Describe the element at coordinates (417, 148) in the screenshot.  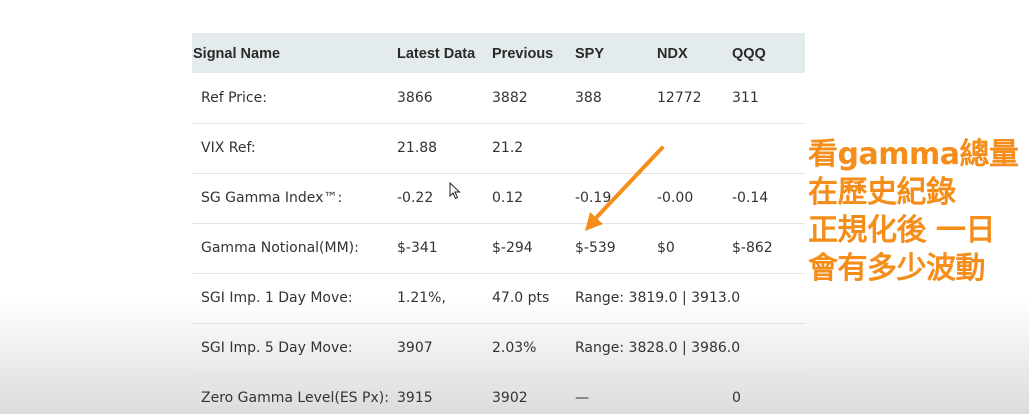
I see `latest-value: 21.88` at that location.